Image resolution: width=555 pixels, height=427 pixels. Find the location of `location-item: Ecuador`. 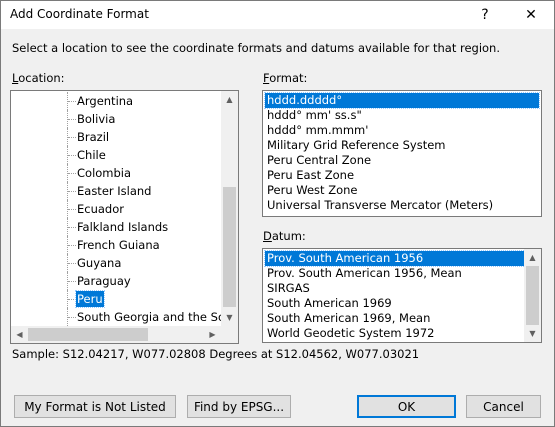

location-item: Ecuador is located at coordinates (116, 209).